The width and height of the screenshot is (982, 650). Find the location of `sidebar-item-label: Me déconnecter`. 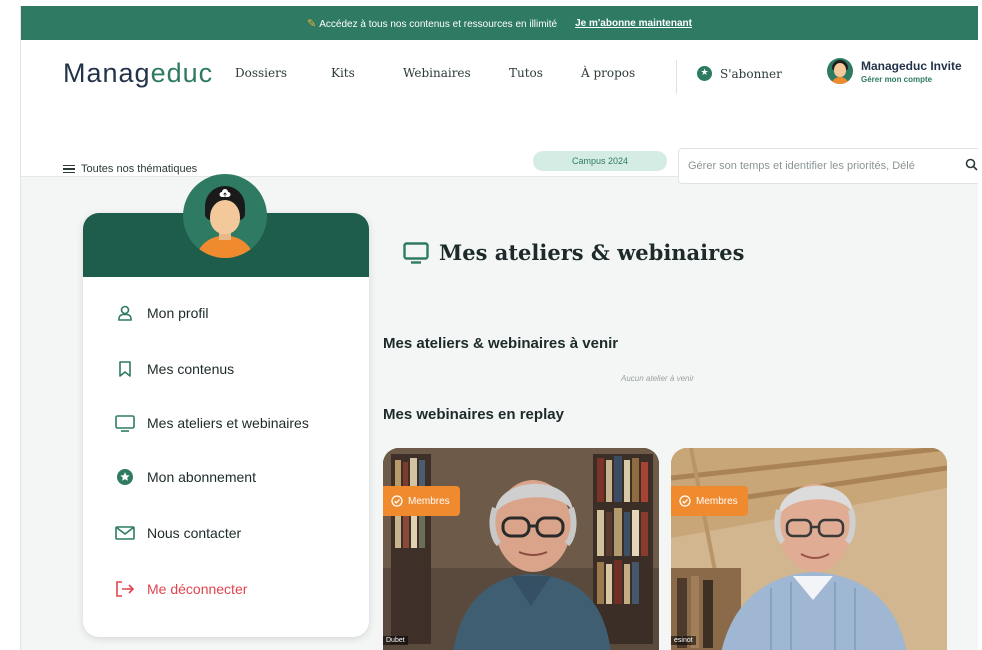

sidebar-item-label: Me déconnecter is located at coordinates (197, 589).